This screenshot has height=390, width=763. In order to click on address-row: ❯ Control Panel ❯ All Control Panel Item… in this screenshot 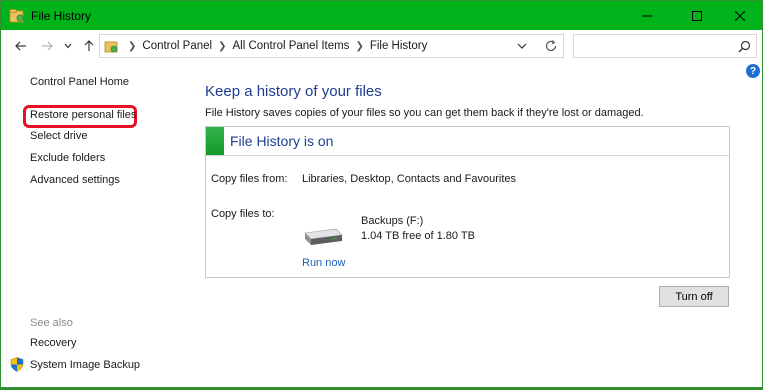, I will do `click(381, 46)`.